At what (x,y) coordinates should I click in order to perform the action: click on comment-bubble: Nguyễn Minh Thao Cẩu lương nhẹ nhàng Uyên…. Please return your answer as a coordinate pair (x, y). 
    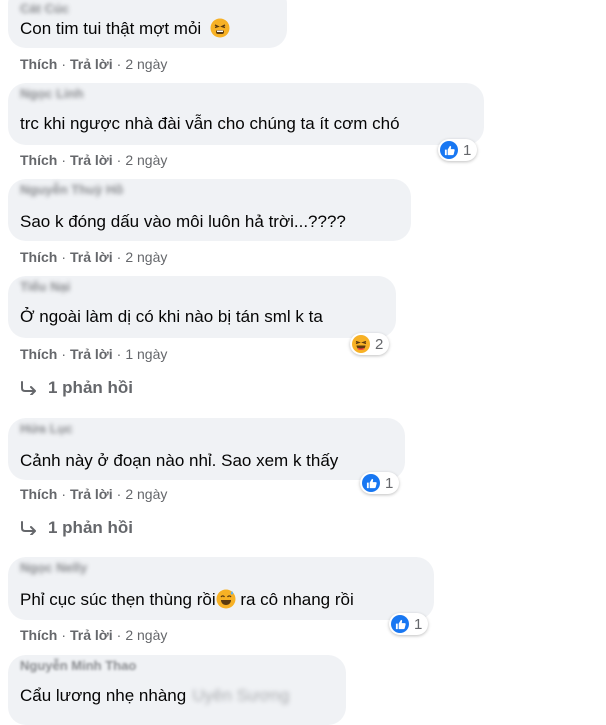
    Looking at the image, I should click on (177, 690).